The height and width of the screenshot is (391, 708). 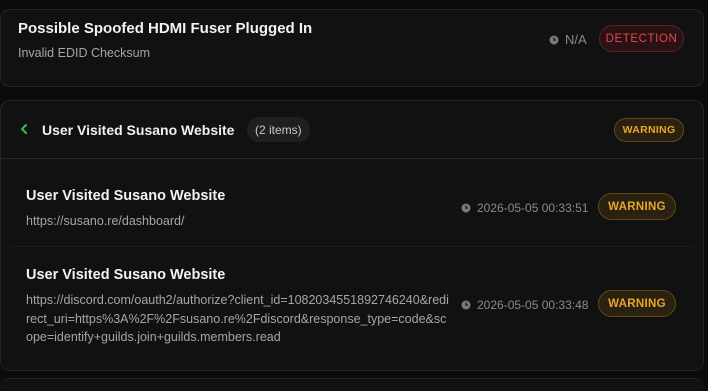 I want to click on alert-time-text: N/A, so click(x=576, y=39).